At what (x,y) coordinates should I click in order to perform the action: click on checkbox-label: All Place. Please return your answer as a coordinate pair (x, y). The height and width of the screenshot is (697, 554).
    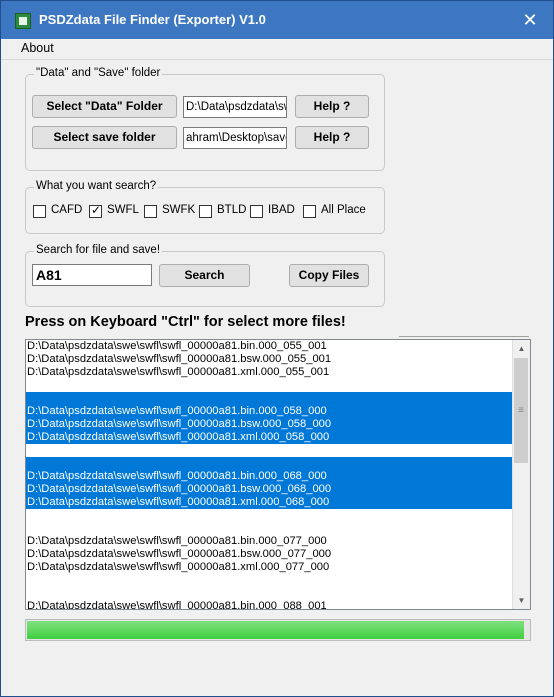
    Looking at the image, I should click on (343, 210).